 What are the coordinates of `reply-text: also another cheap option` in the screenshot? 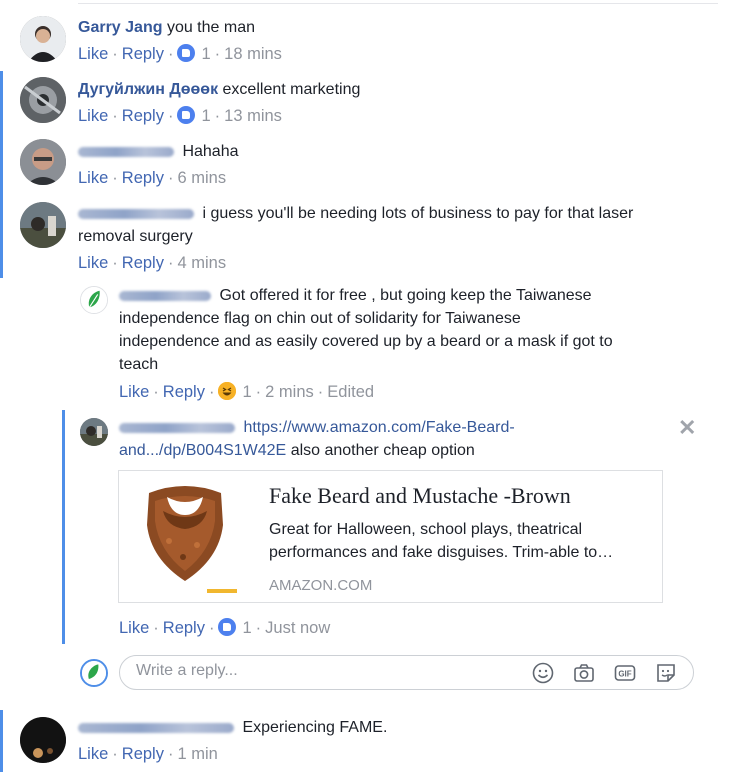 It's located at (382, 450).